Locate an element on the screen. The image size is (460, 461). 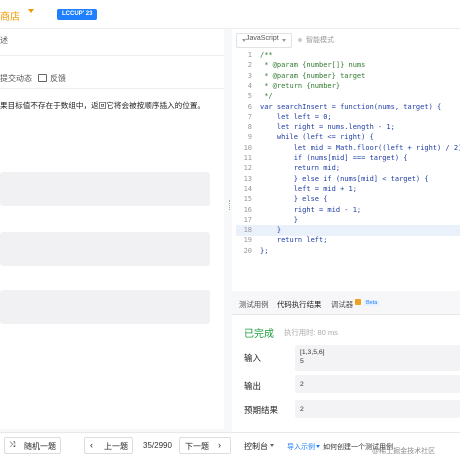
console-button: 控制台 is located at coordinates (256, 446).